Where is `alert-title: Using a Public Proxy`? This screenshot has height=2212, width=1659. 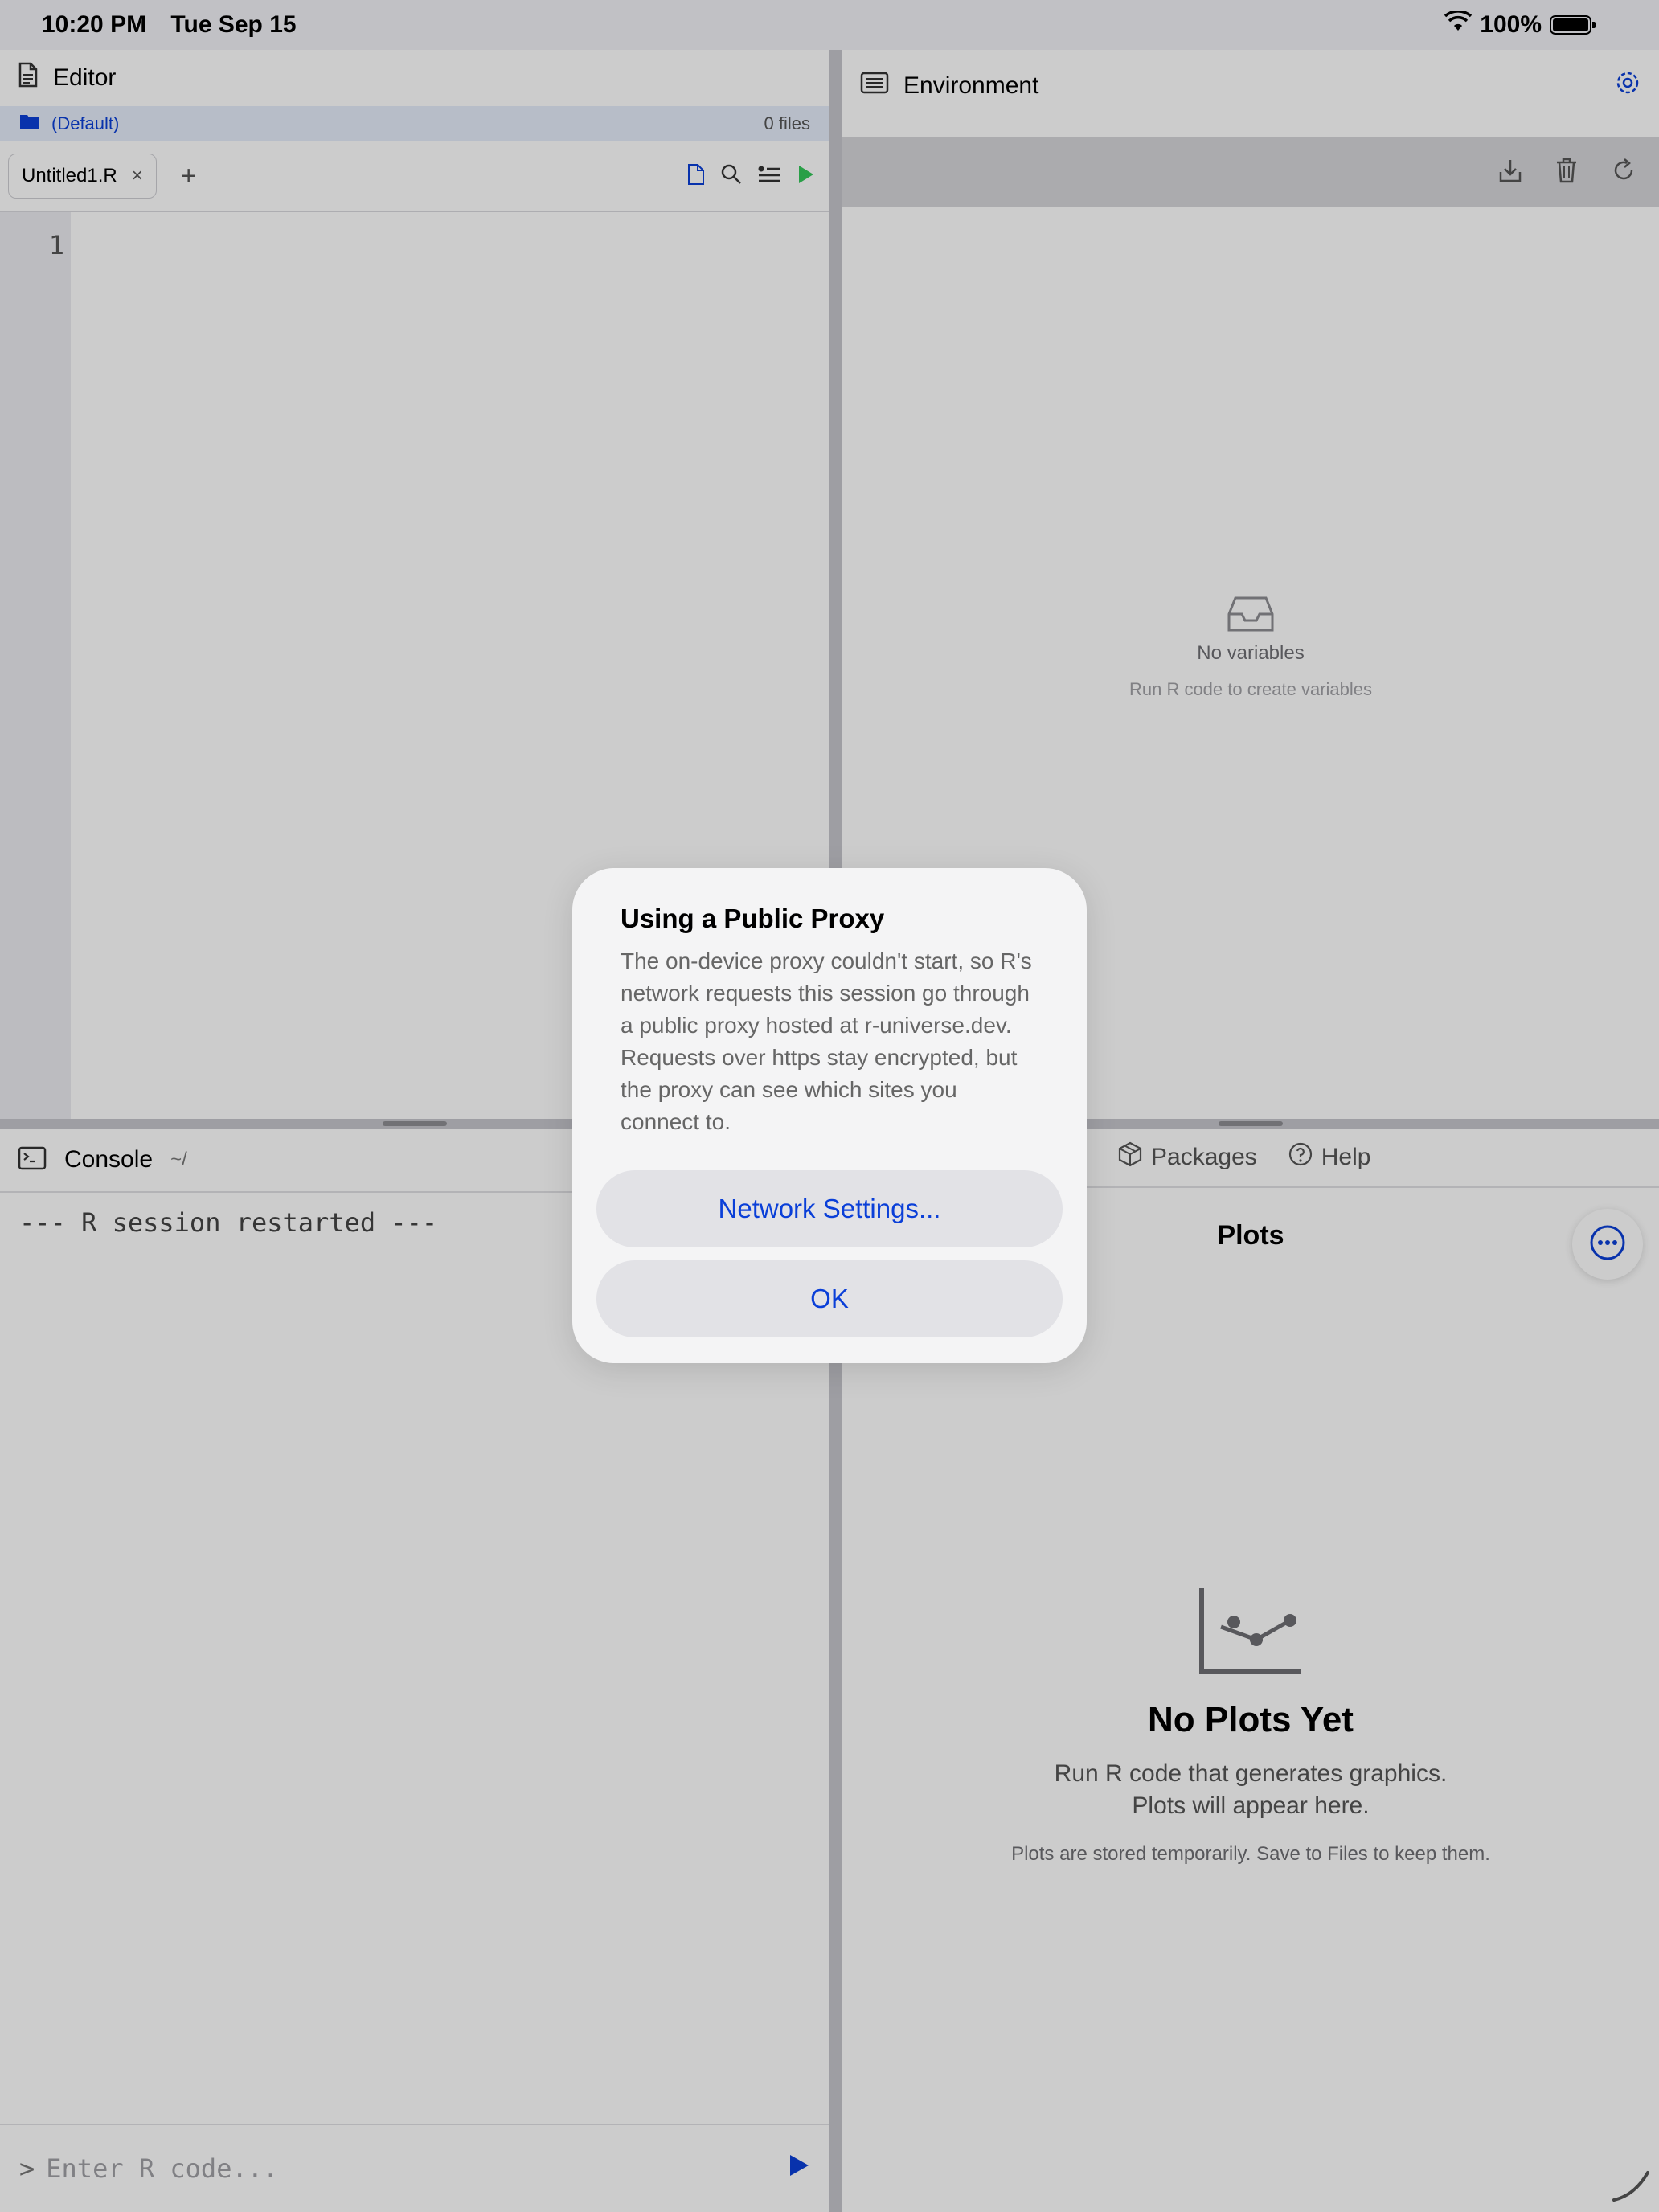 alert-title: Using a Public Proxy is located at coordinates (753, 918).